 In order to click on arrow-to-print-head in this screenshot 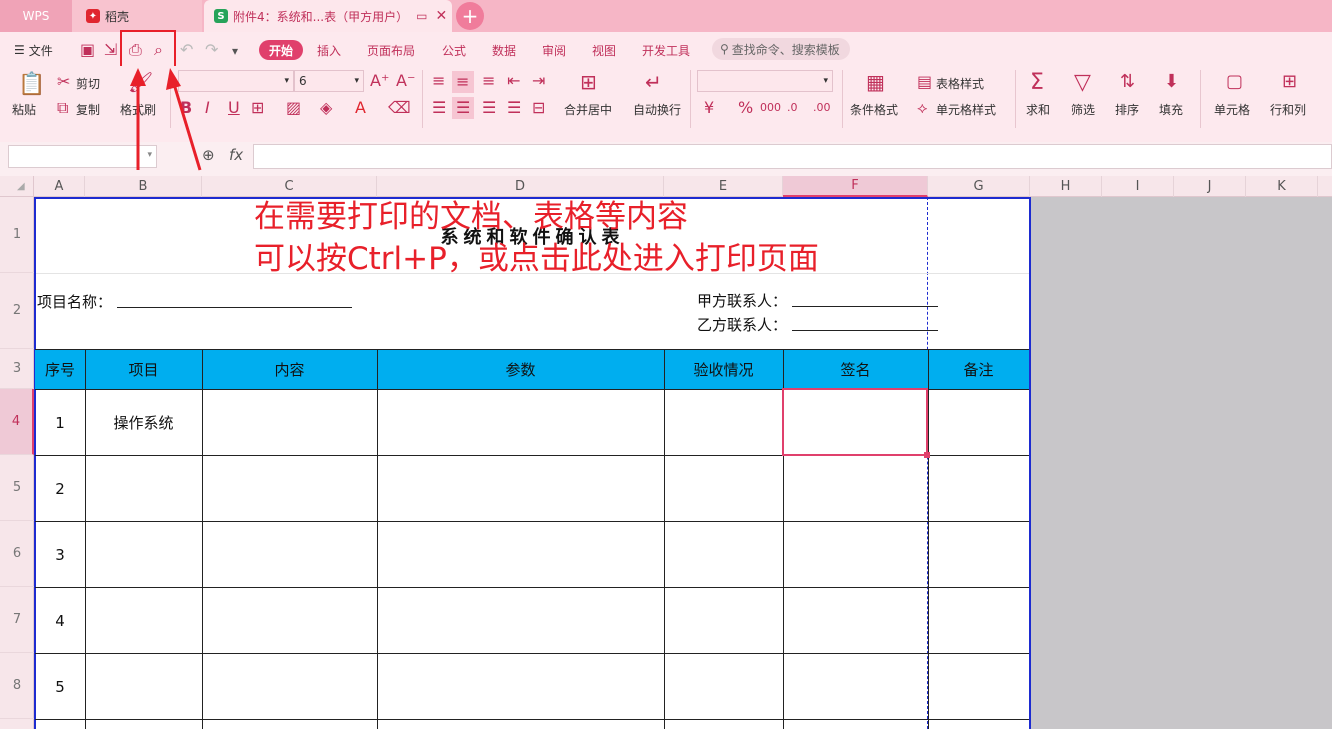, I will do `click(138, 77)`.